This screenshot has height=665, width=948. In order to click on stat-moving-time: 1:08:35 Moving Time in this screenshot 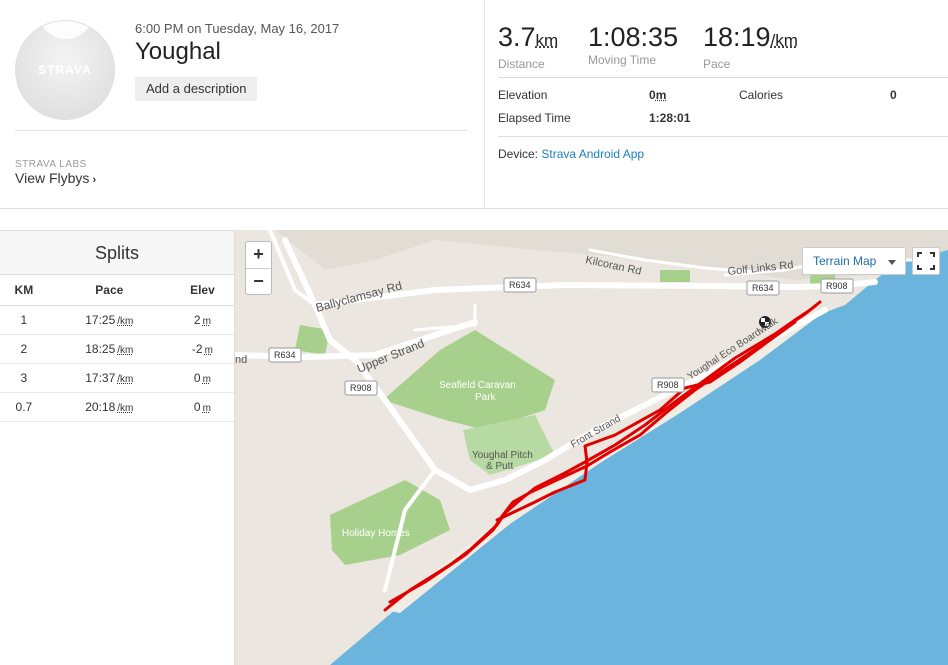, I will do `click(633, 44)`.